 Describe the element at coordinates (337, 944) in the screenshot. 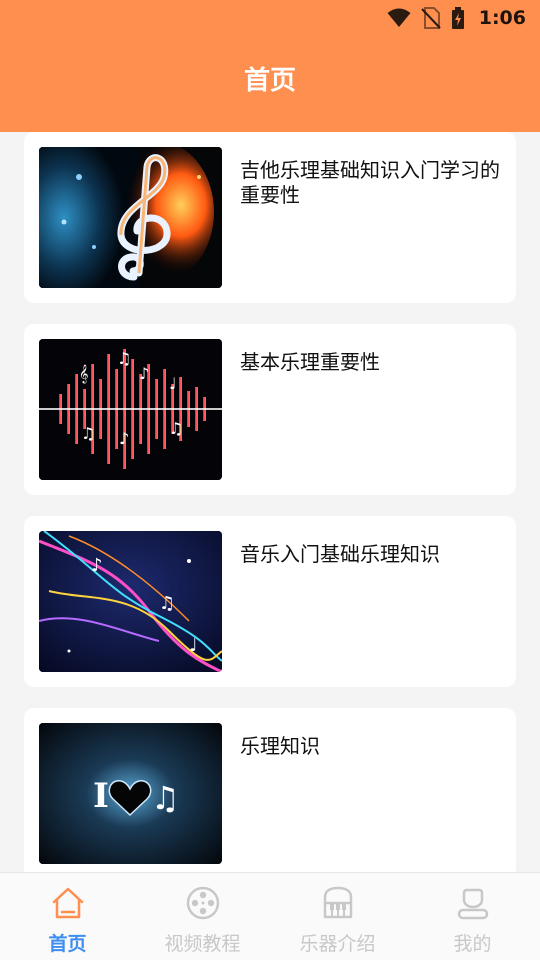

I see `tab-instruments-label: 乐器介绍` at that location.